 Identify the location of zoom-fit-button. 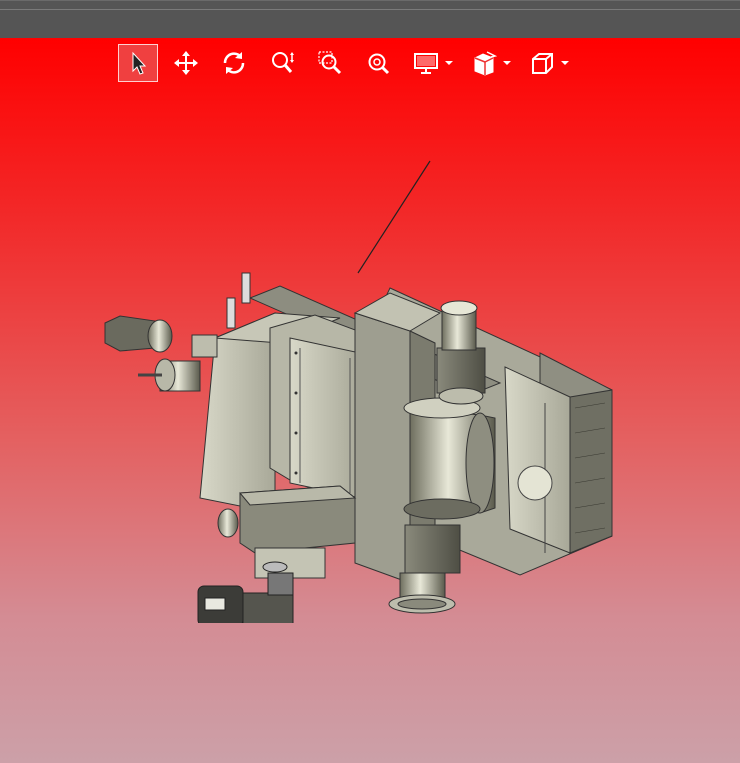
(378, 63).